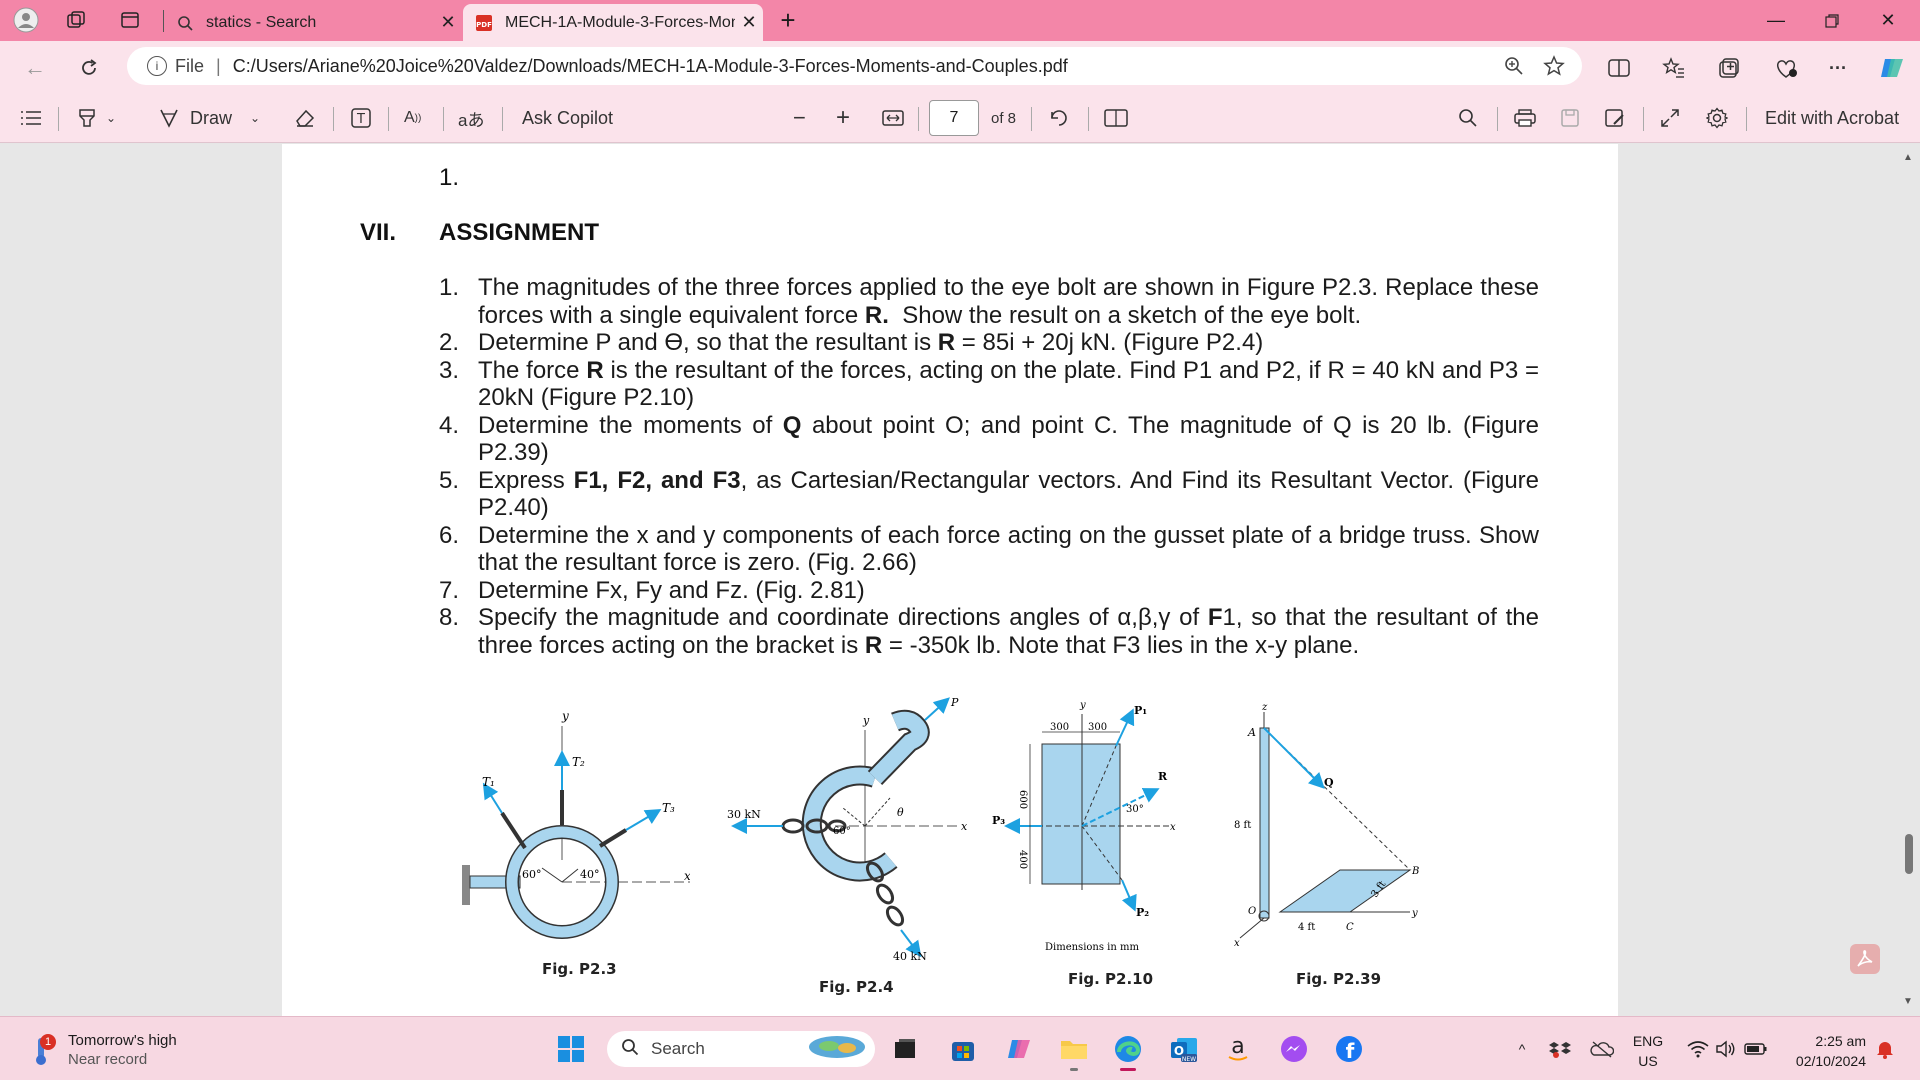 The image size is (1920, 1080). What do you see at coordinates (590, 874) in the screenshot?
I see `angle-label: 40°` at bounding box center [590, 874].